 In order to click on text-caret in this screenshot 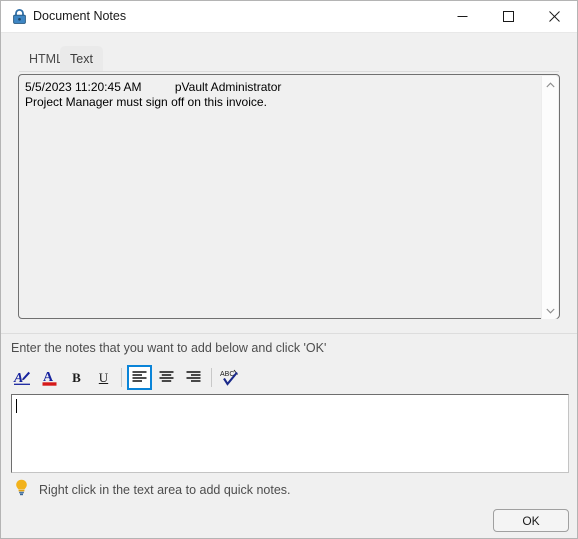, I will do `click(16, 406)`.